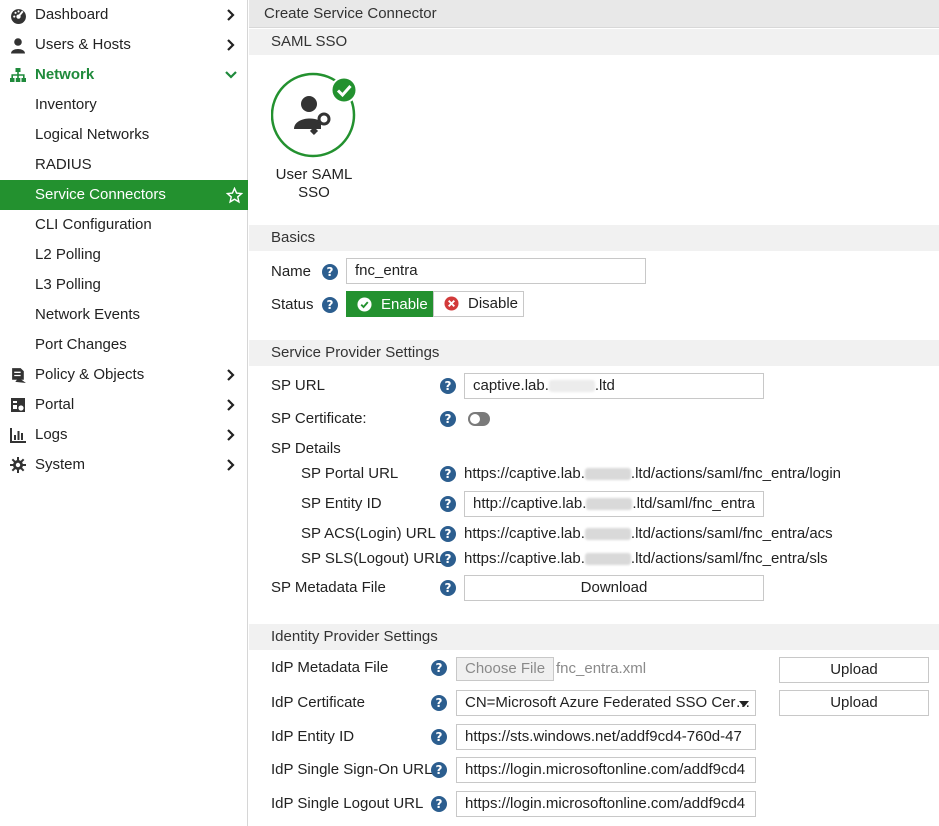  Describe the element at coordinates (606, 737) in the screenshot. I see `idp-entity-id-input: https://sts.windows.net/addf9cd4-760d-47` at that location.